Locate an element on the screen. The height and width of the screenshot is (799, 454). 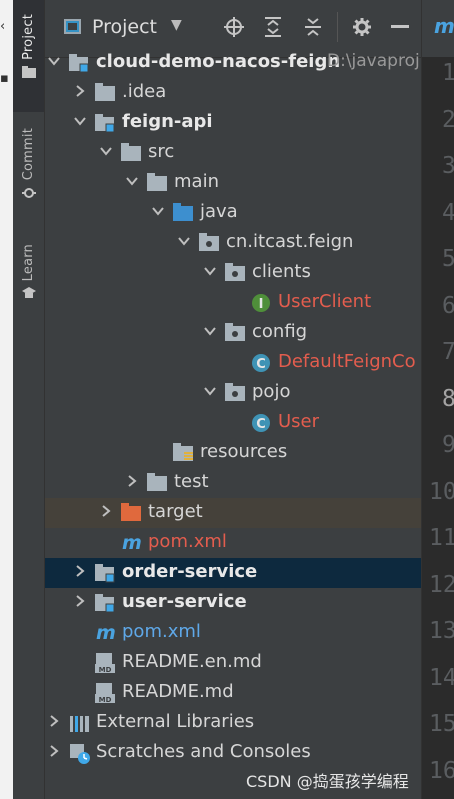
commit-icon is located at coordinates (28, 195).